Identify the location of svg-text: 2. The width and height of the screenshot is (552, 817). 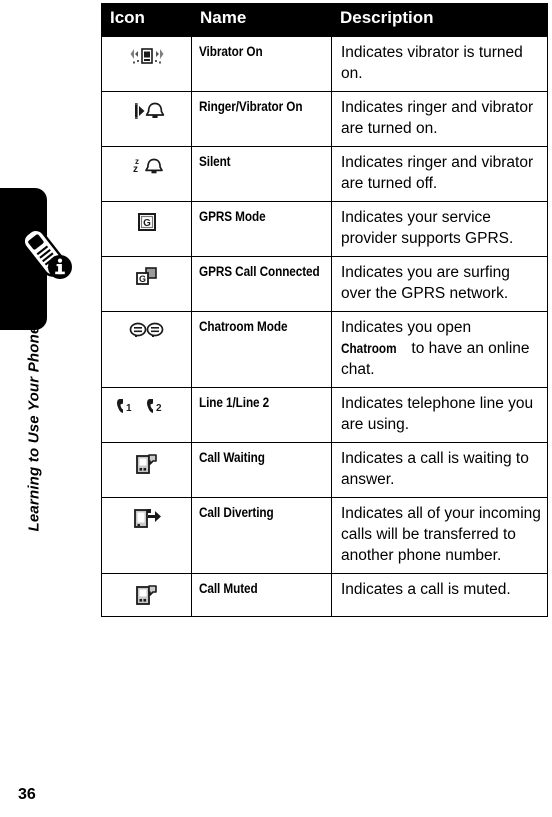
(159, 408).